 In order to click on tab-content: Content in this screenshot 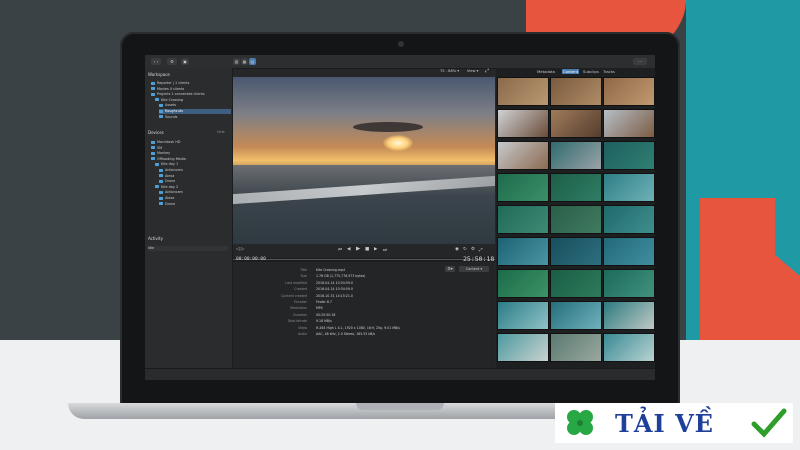, I will do `click(571, 71)`.